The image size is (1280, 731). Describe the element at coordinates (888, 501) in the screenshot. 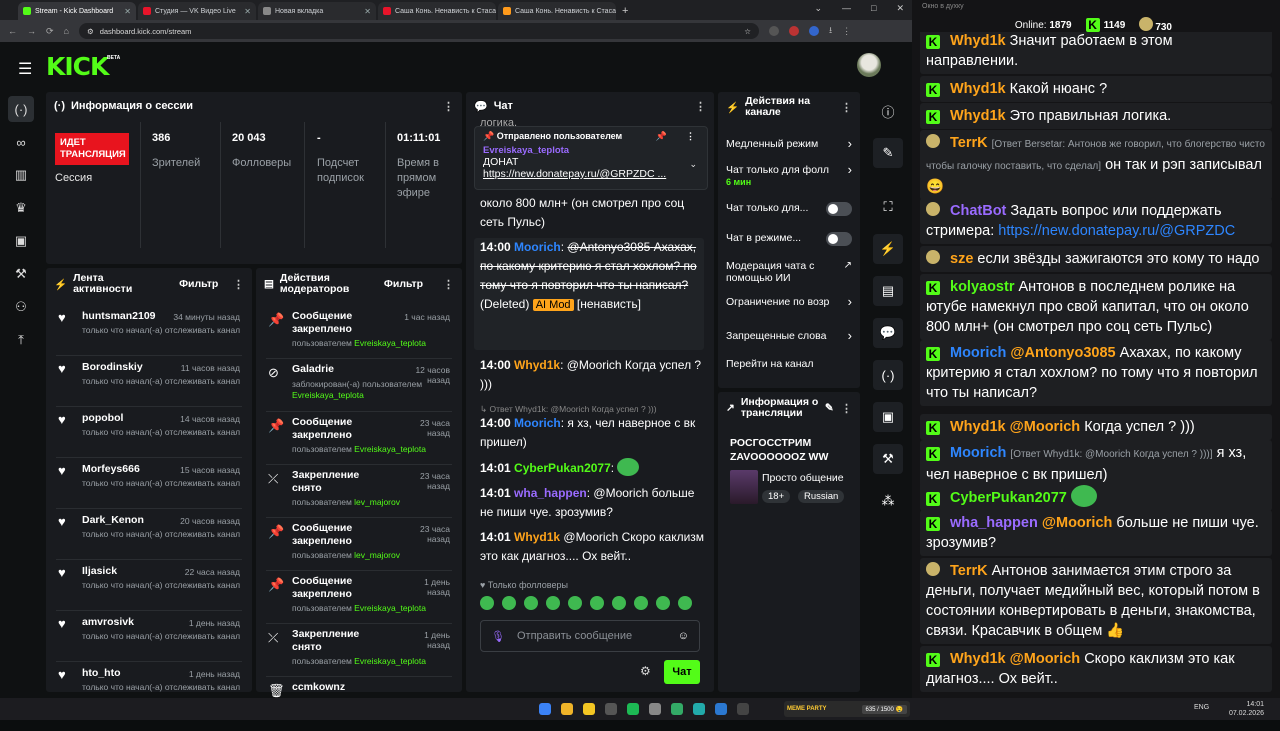

I see `apps-icon: ⁂` at that location.